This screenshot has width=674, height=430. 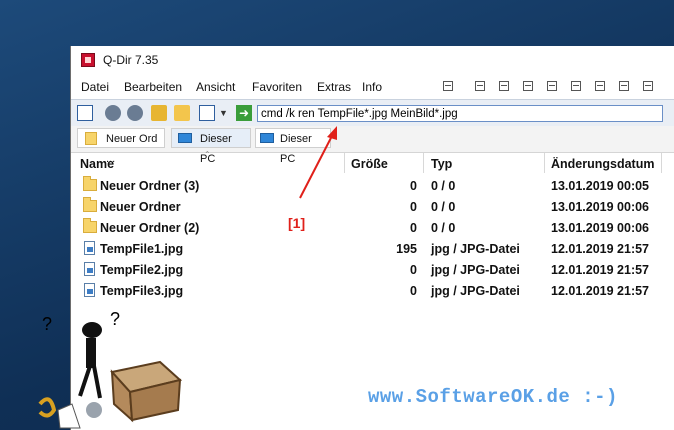 I want to click on annotation-arrow, so click(x=318, y=162).